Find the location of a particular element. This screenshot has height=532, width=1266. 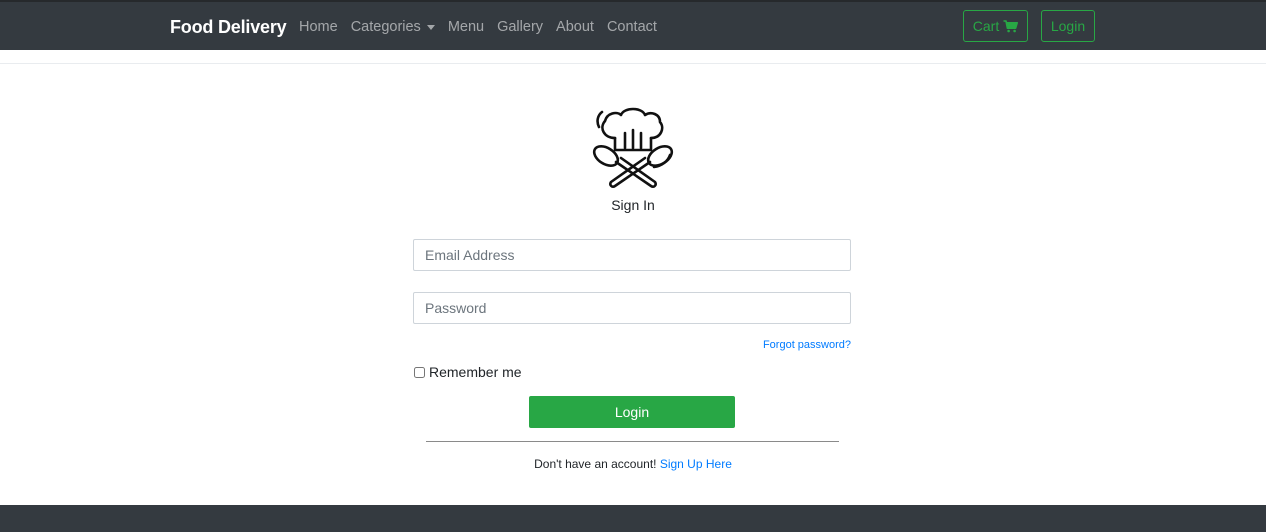

nav-link-categories-label: Categories is located at coordinates (385, 27).